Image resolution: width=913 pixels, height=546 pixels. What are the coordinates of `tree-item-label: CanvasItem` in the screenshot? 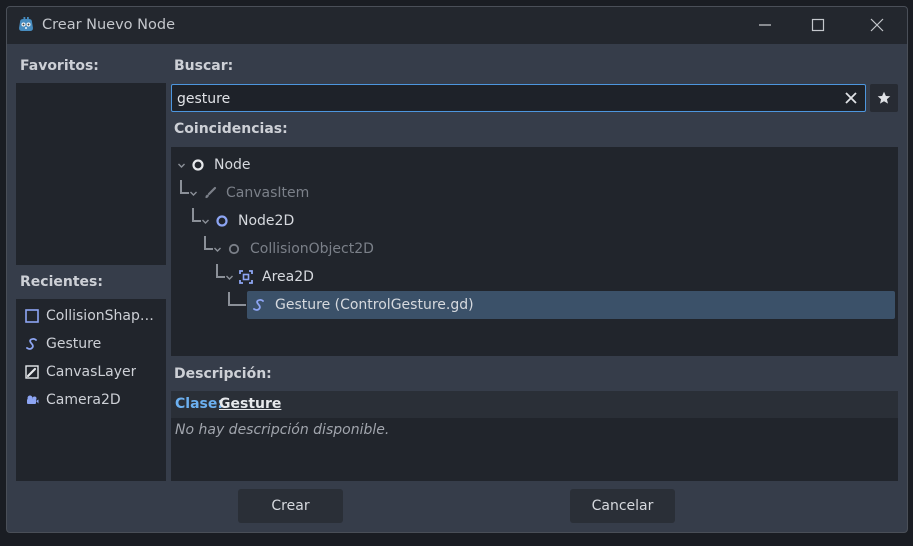 It's located at (268, 193).